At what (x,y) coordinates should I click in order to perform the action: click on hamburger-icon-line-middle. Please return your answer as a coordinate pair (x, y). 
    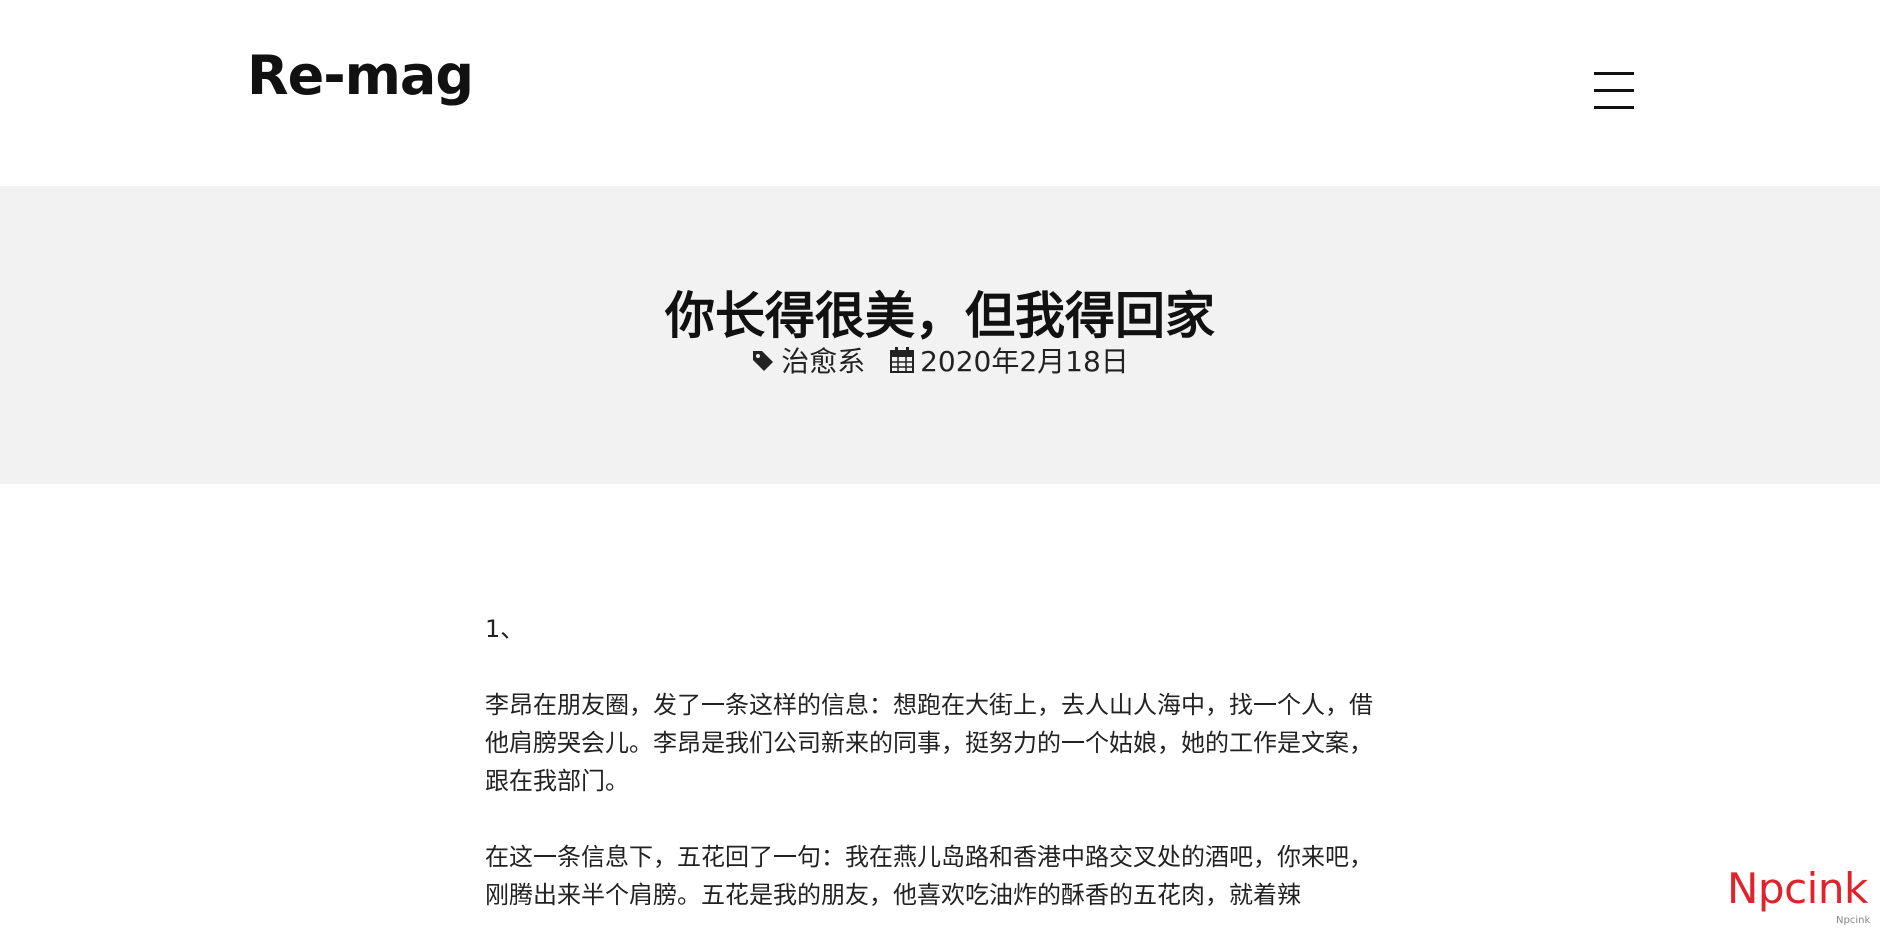
    Looking at the image, I should click on (1614, 90).